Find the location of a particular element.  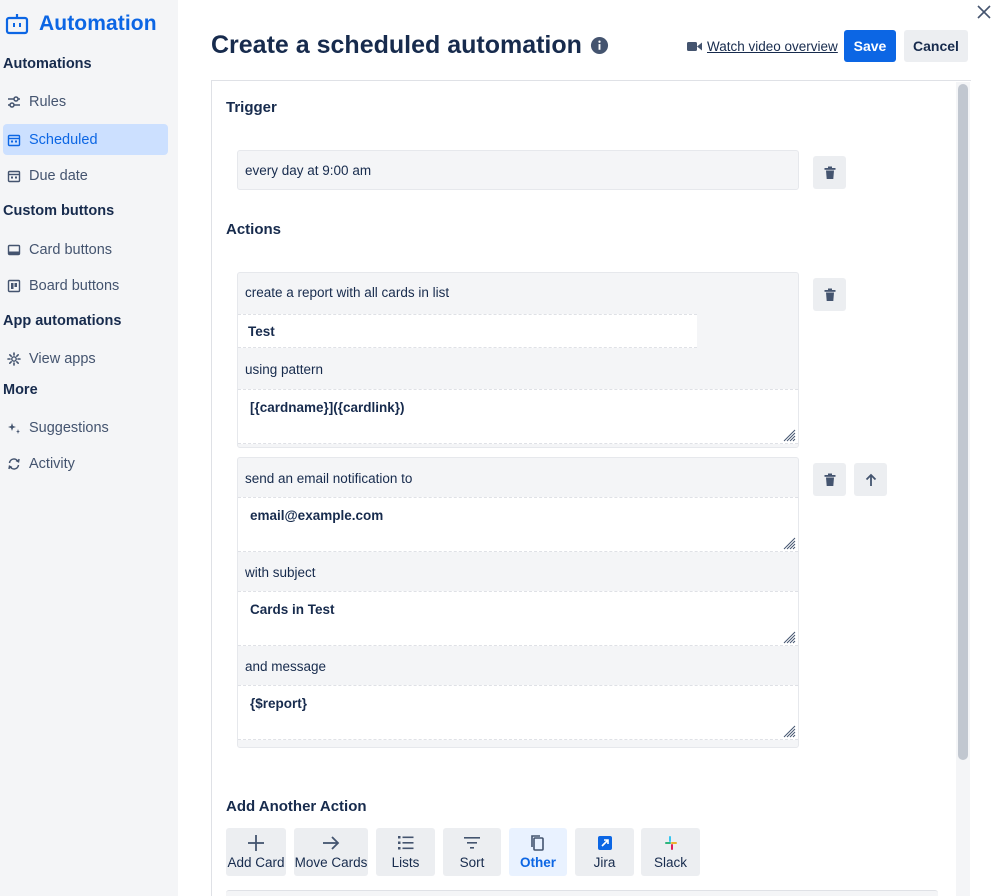

tile-label: Jira is located at coordinates (604, 862).